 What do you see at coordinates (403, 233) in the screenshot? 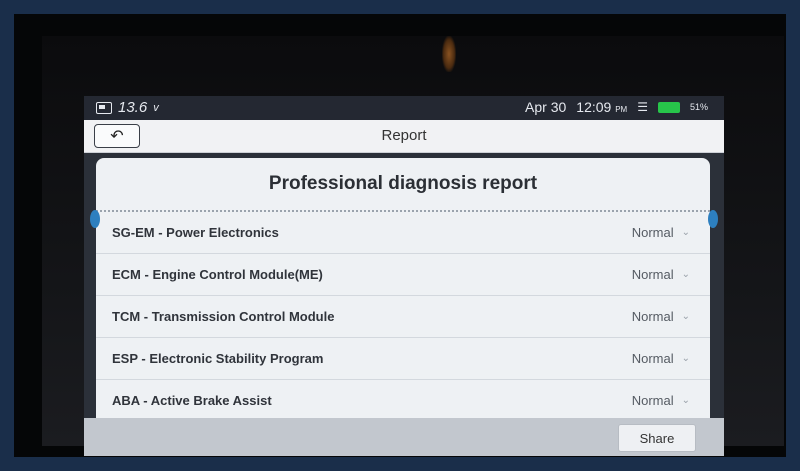
I see `report-row: SG-EM - Power Electronics Normal ⌄` at bounding box center [403, 233].